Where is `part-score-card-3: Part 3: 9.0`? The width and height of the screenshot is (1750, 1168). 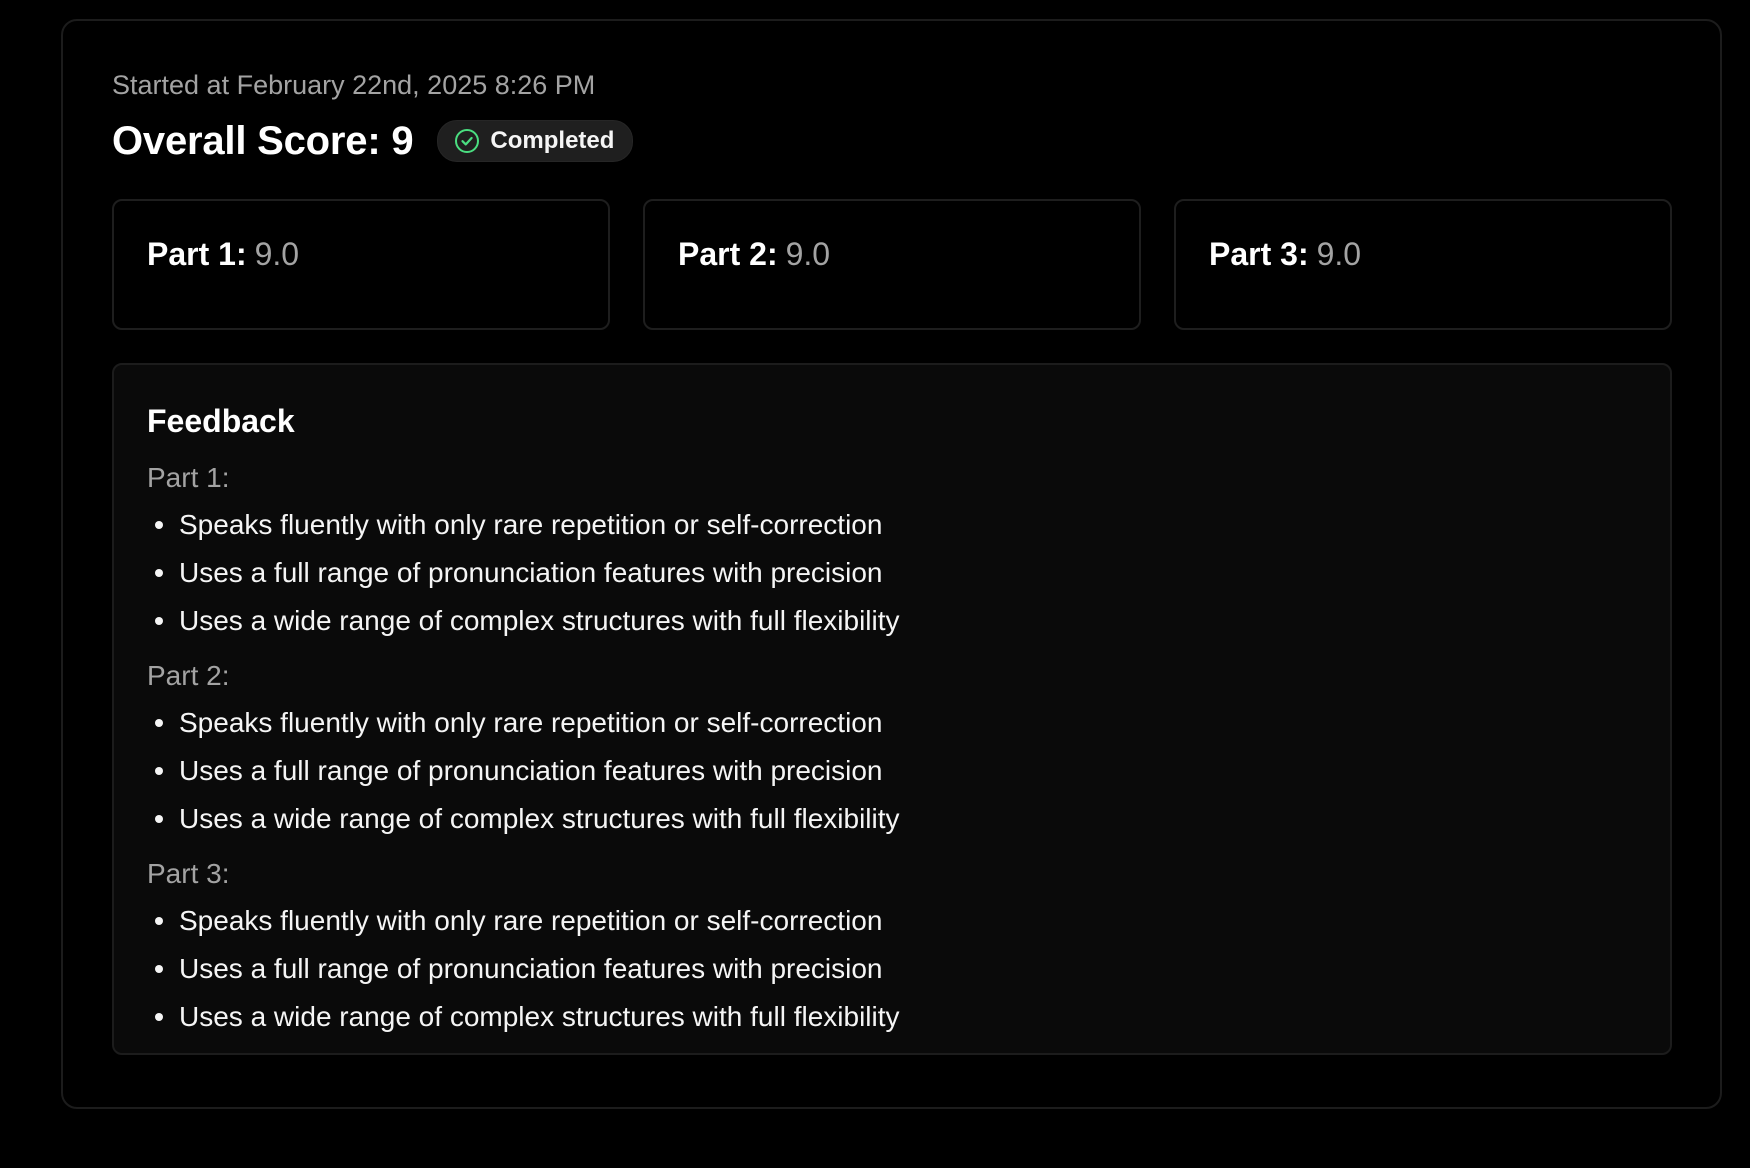 part-score-card-3: Part 3: 9.0 is located at coordinates (1423, 264).